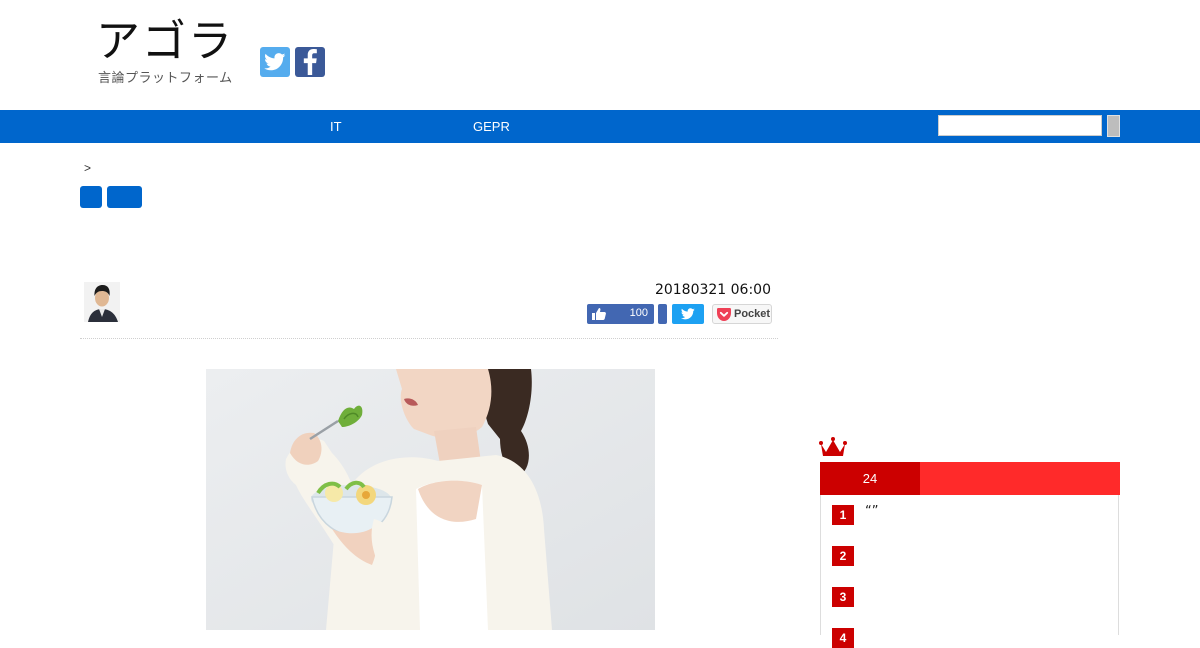 This screenshot has height=648, width=1200. I want to click on facebook-link, so click(310, 62).